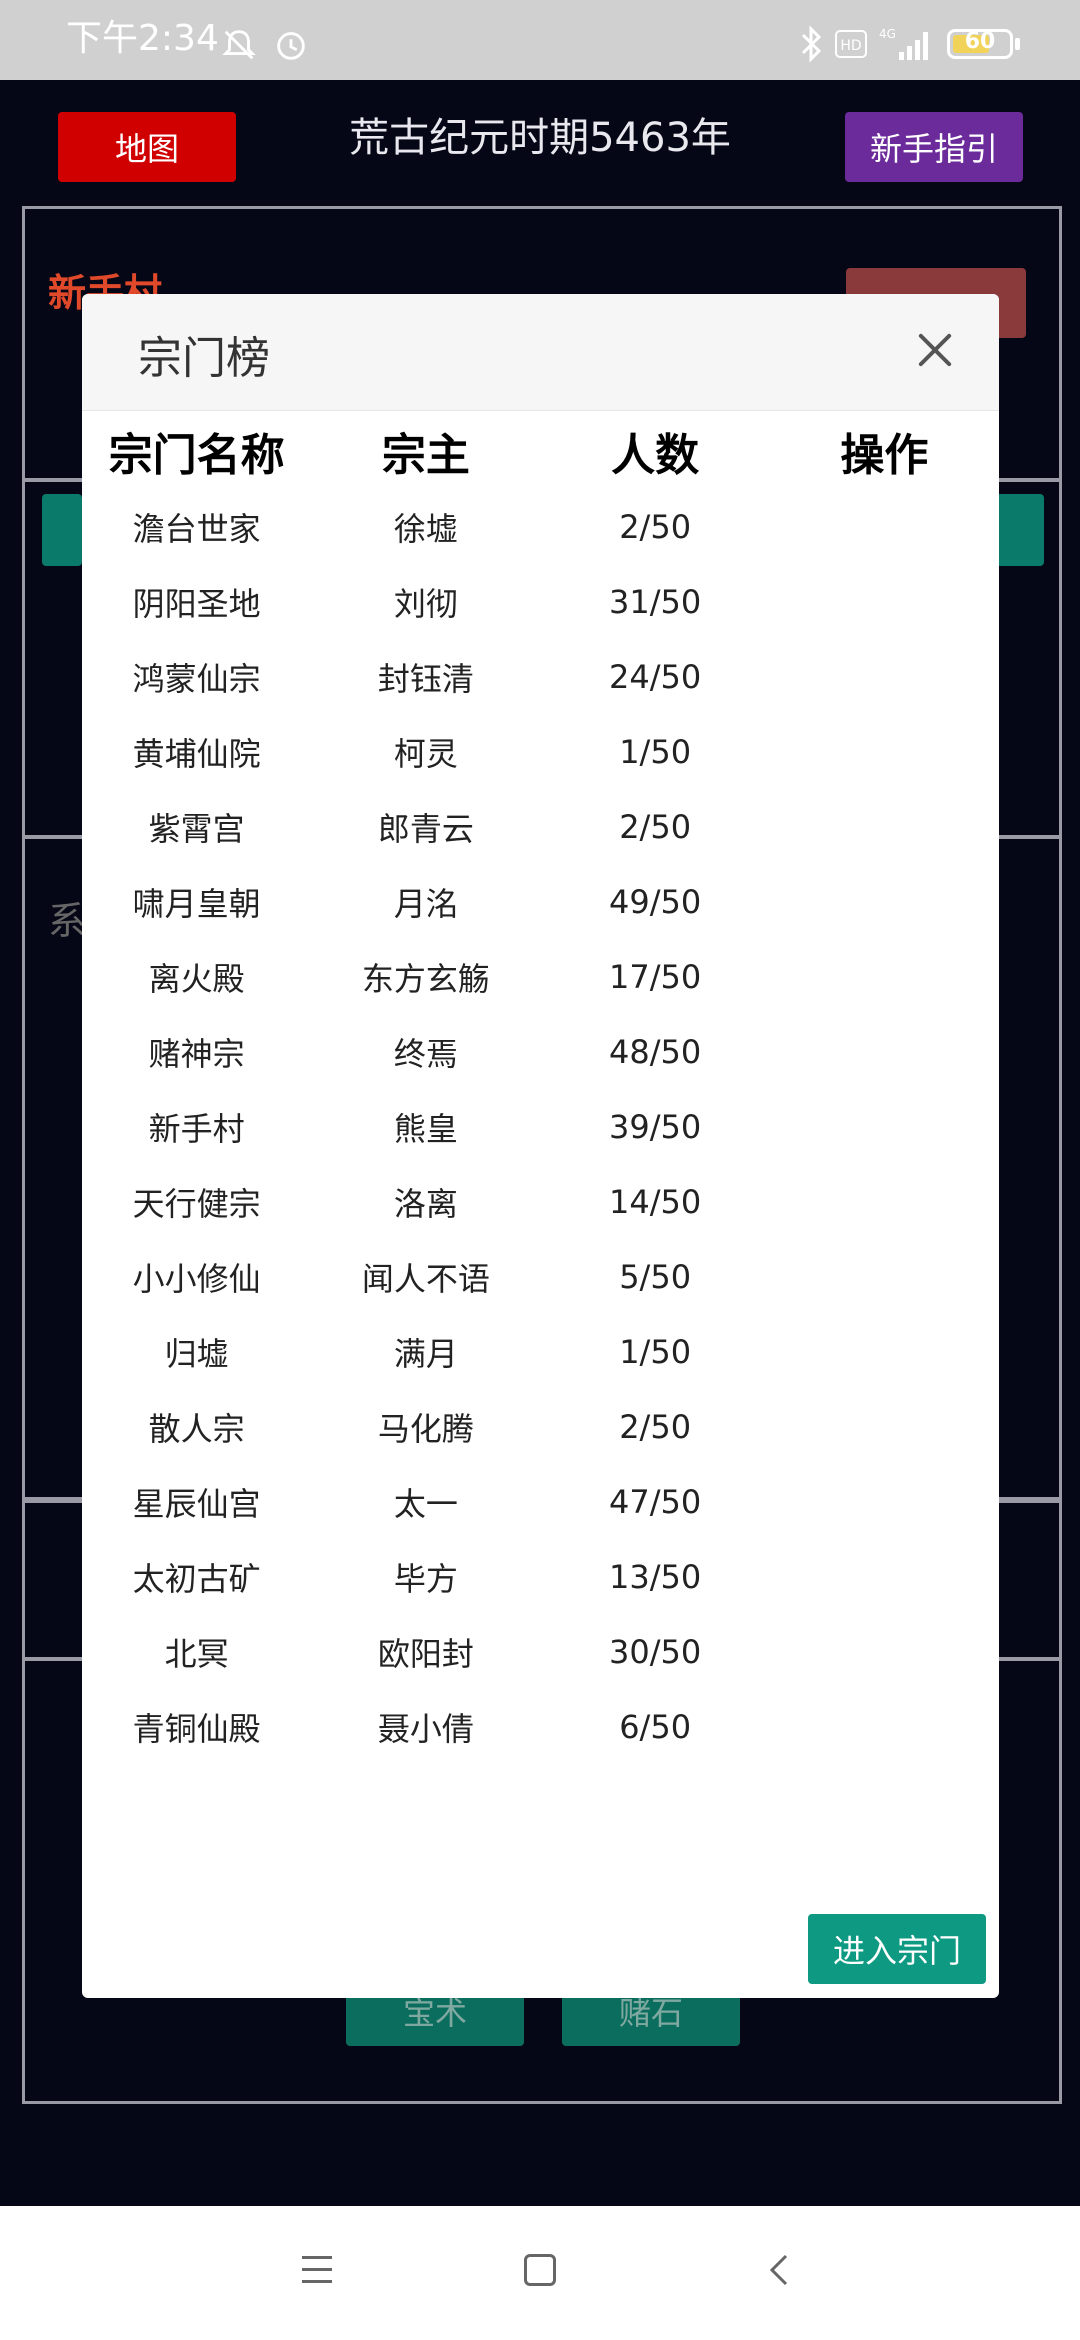 The width and height of the screenshot is (1080, 2340). Describe the element at coordinates (196, 1128) in the screenshot. I see `sect-name-cell: 新手村` at that location.